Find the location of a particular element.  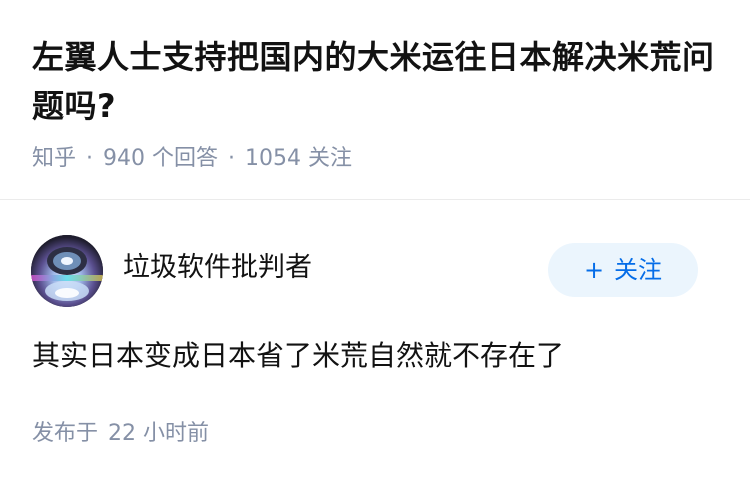

plus-icon: + is located at coordinates (594, 270).